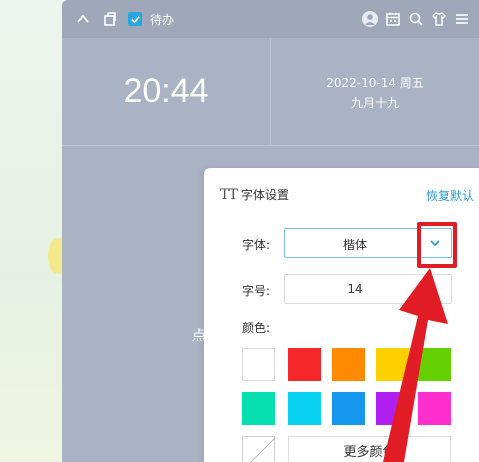 The width and height of the screenshot is (479, 462). Describe the element at coordinates (166, 91) in the screenshot. I see `current-time: 20:44` at that location.